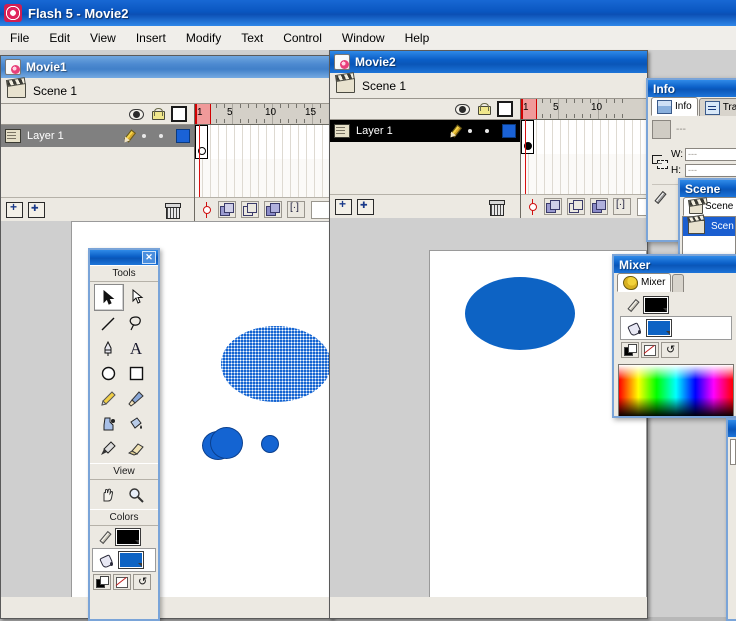 This screenshot has height=621, width=736. What do you see at coordinates (166, 162) in the screenshot?
I see `movie1-timeline: Layer 1 + ✚ 1 5 10 15 [·]` at bounding box center [166, 162].